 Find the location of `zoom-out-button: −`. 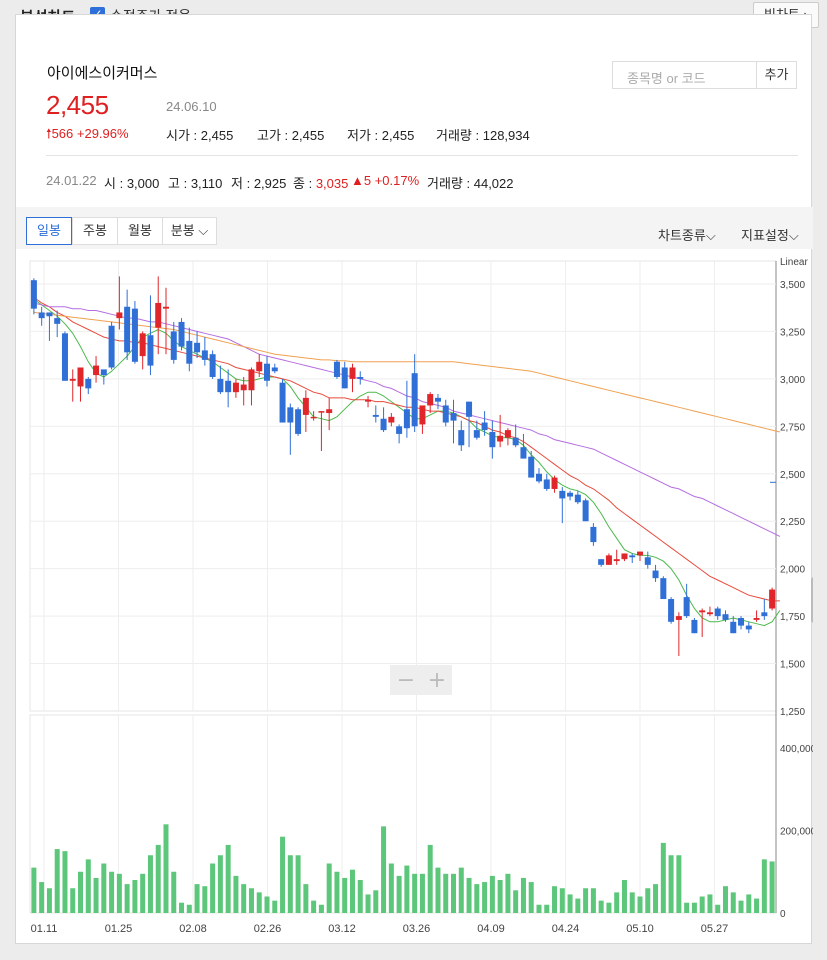

zoom-out-button: − is located at coordinates (406, 680).